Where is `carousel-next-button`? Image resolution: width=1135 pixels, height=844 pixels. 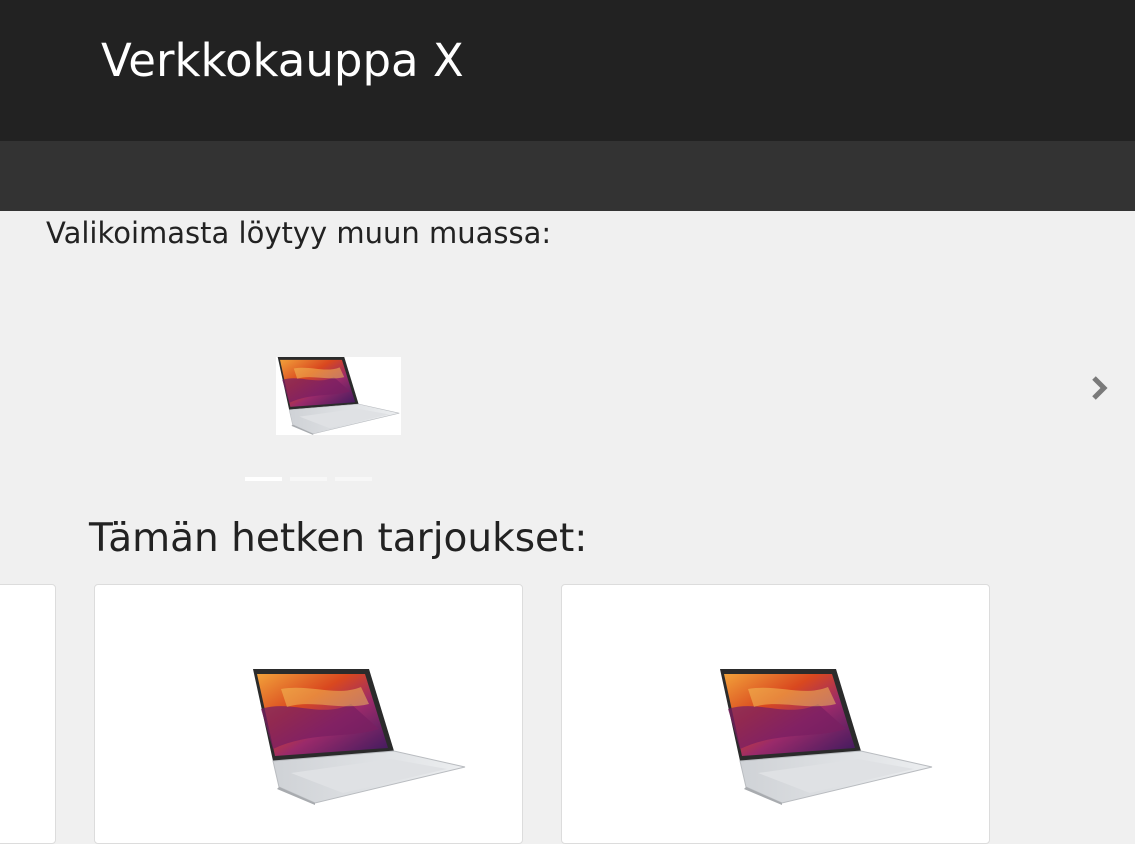 carousel-next-button is located at coordinates (1099, 388).